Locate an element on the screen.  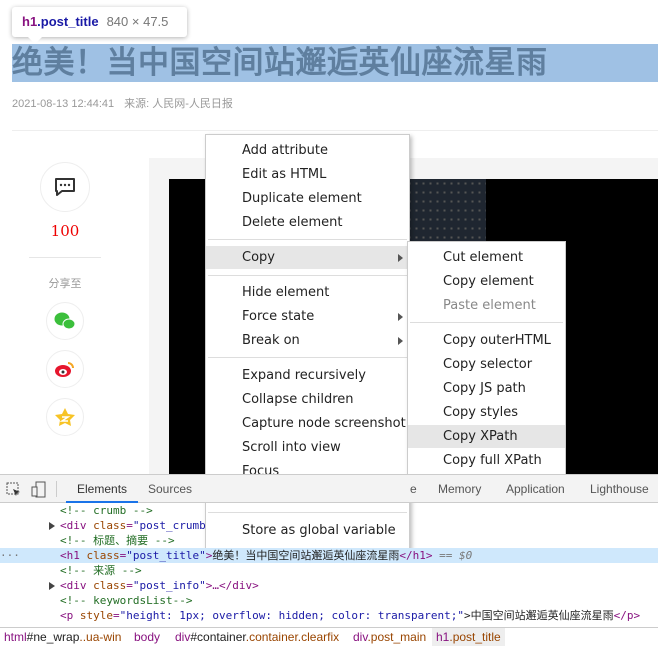
dom-node: <div class="post_info">…</div> is located at coordinates (329, 585).